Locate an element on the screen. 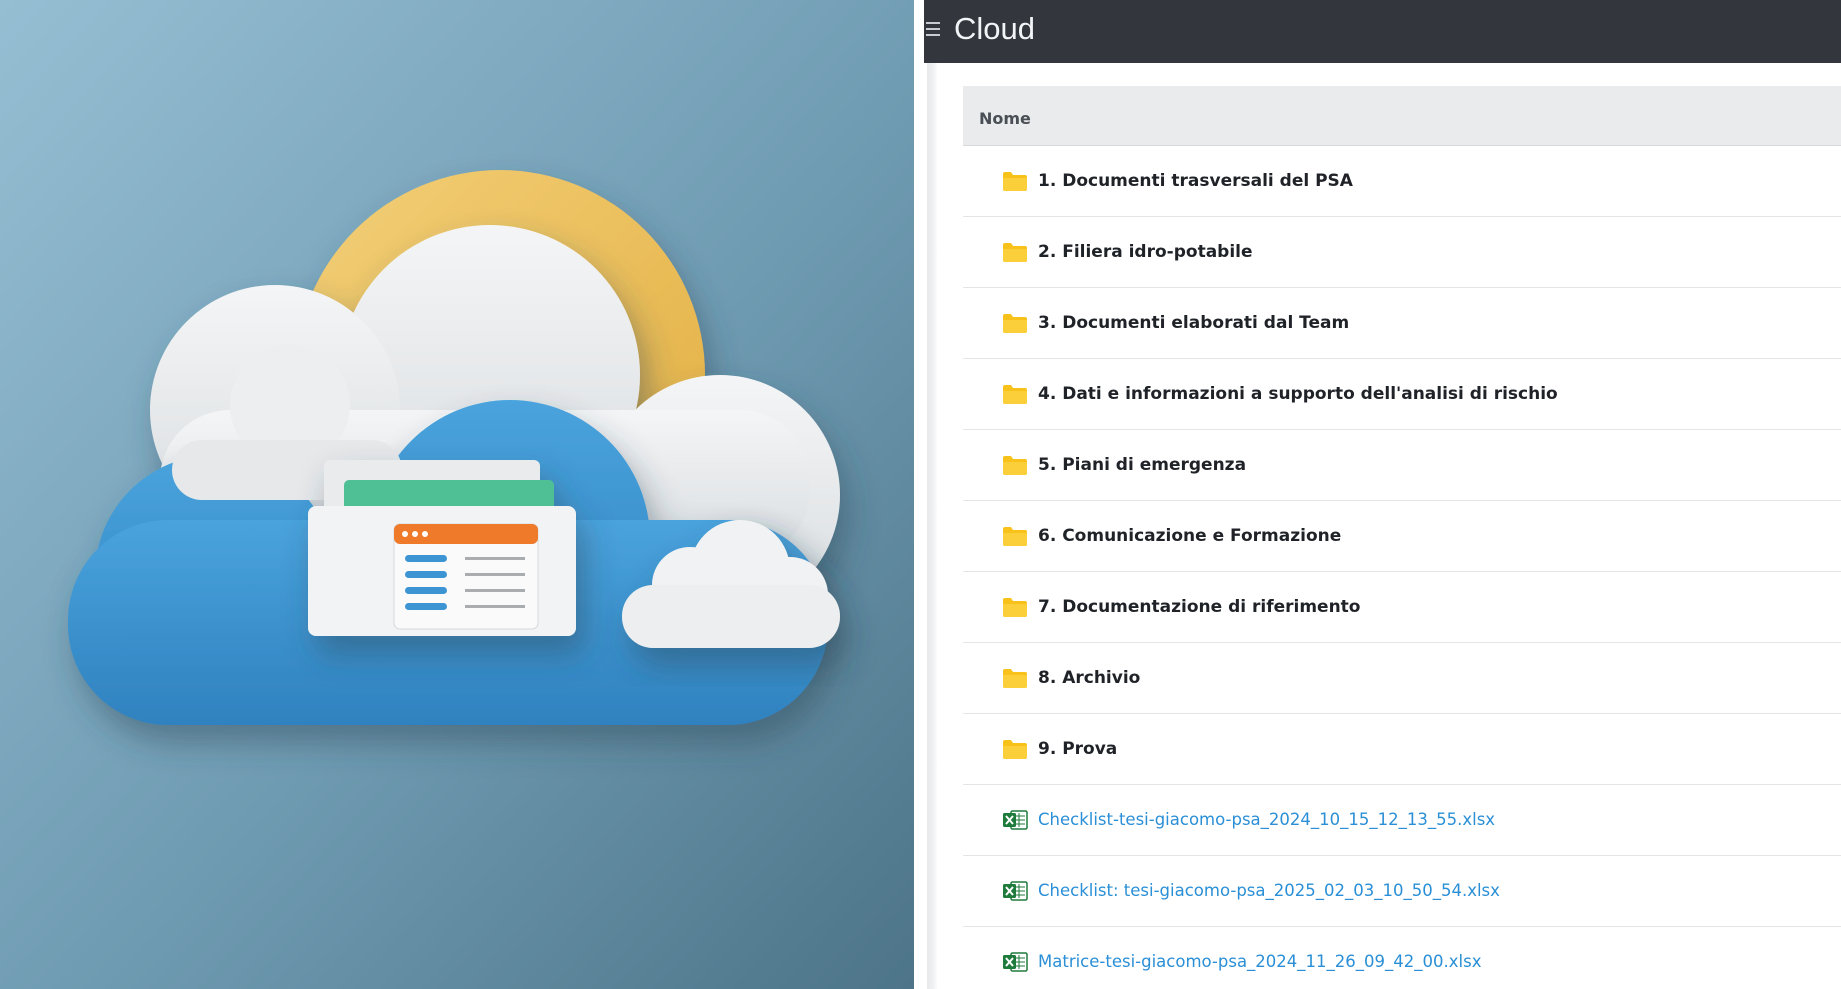 The width and height of the screenshot is (1841, 989). folder-name: 1. Documenti trasversali del PSA is located at coordinates (1195, 181).